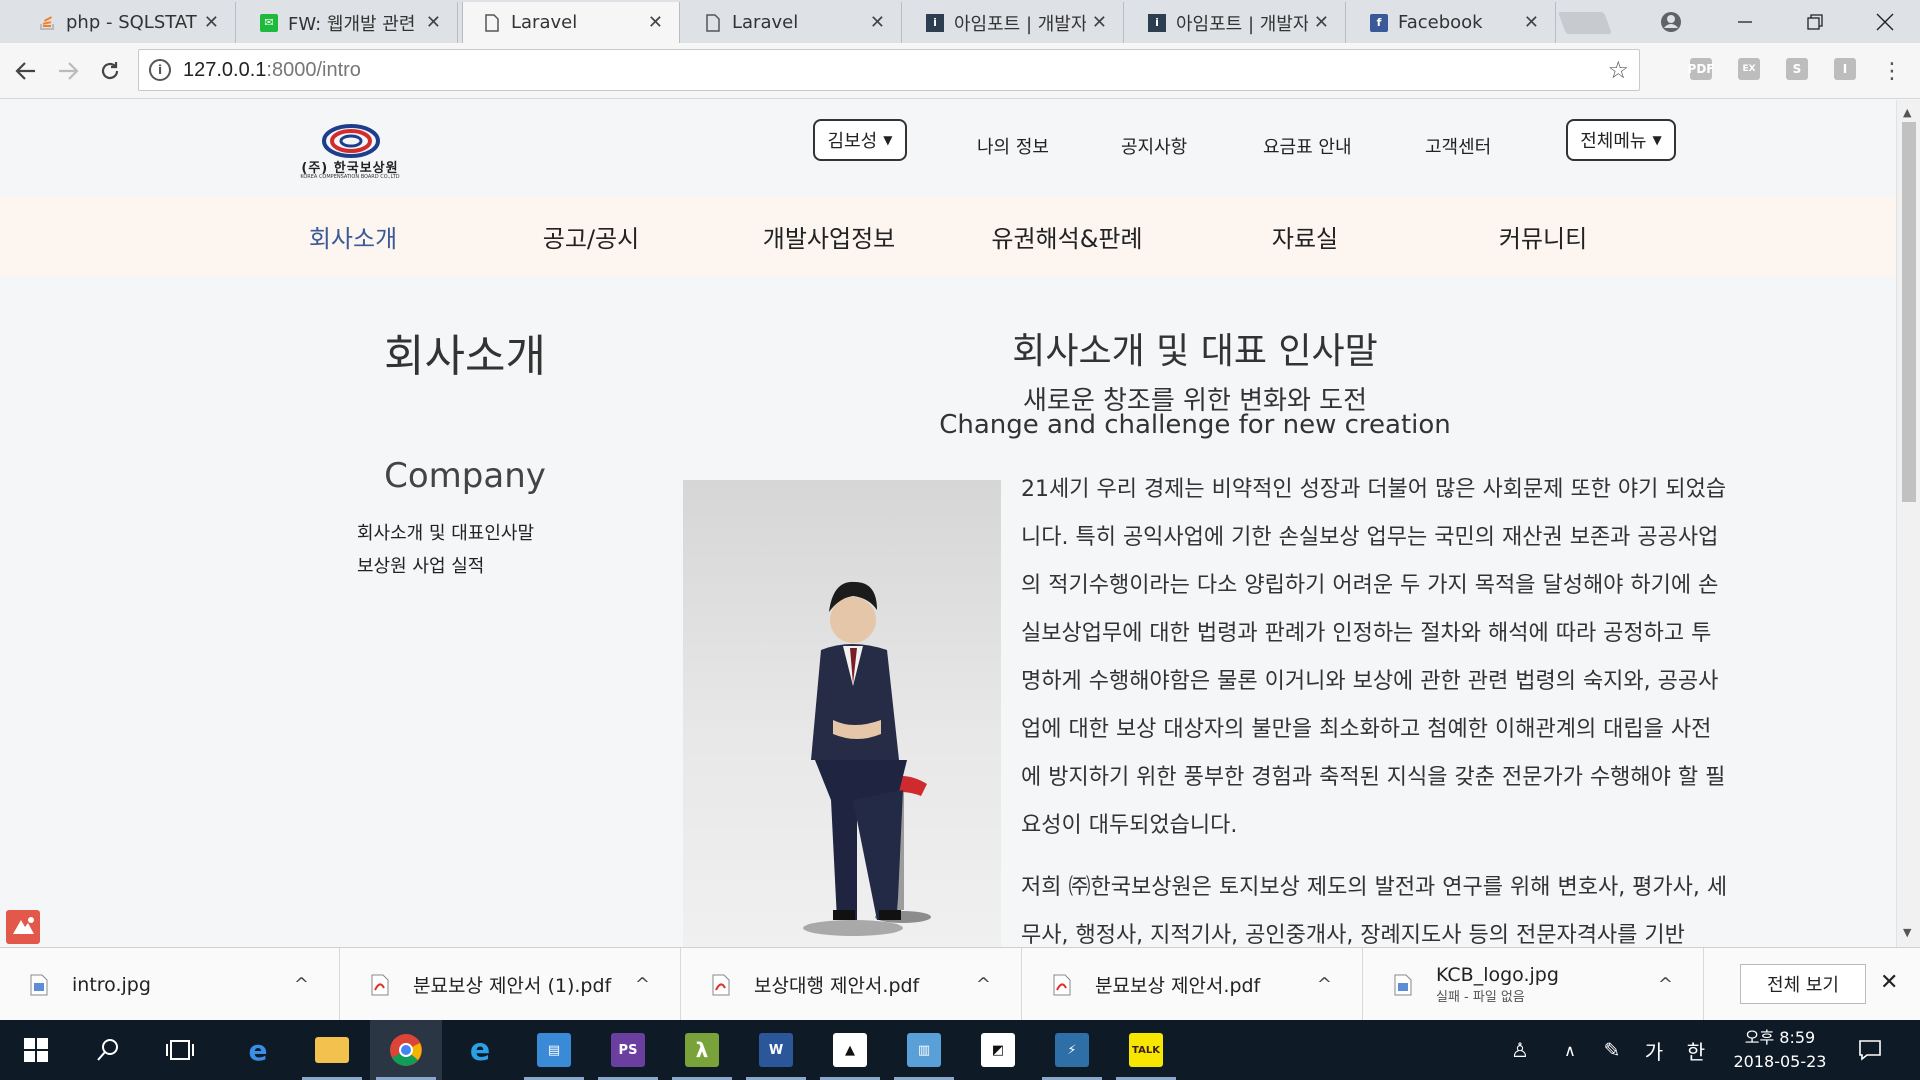 The width and height of the screenshot is (1920, 1080). I want to click on back-icon, so click(26, 71).